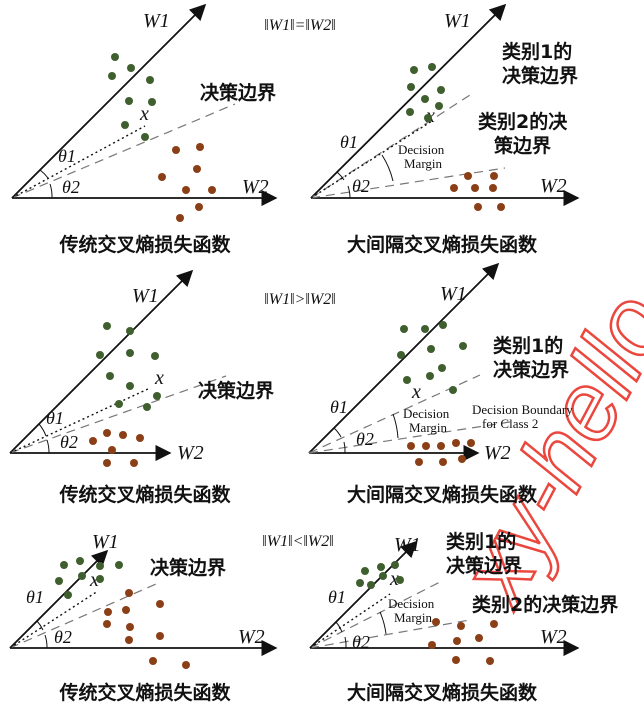 The height and width of the screenshot is (713, 644). I want to click on decision-boundary-line, so click(123, 151).